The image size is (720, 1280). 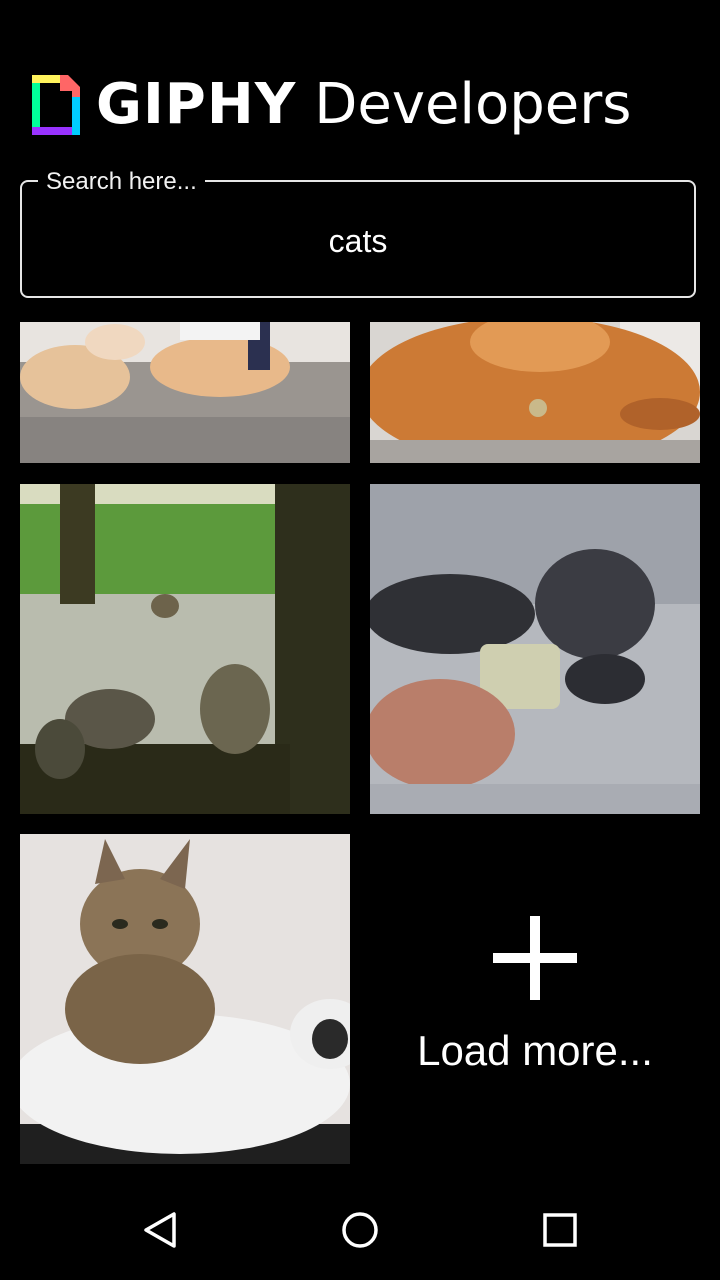 I want to click on product-title: Developers, so click(x=473, y=104).